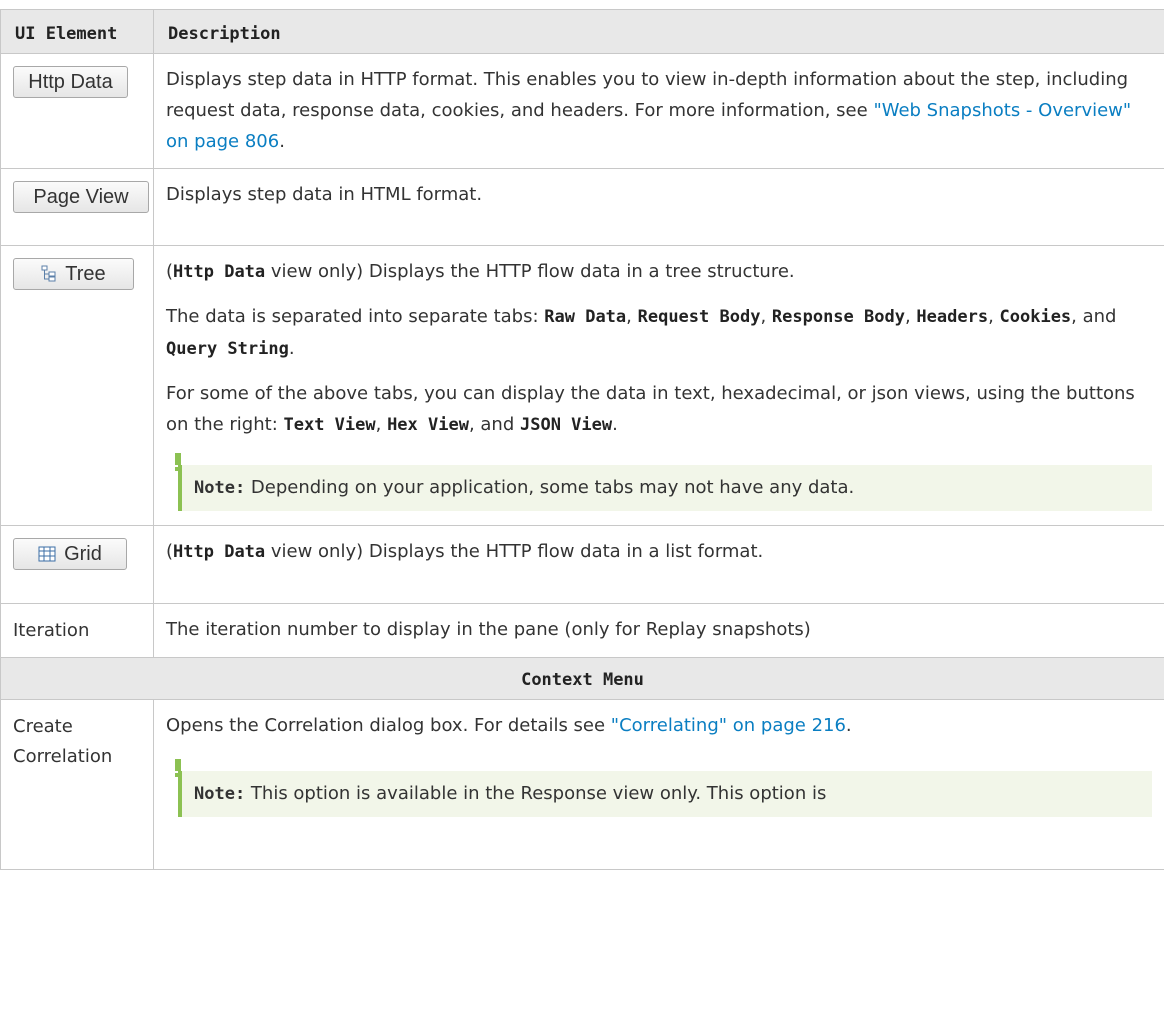 Image resolution: width=1164 pixels, height=1028 pixels. I want to click on tab-request-body: Request Body, so click(699, 317).